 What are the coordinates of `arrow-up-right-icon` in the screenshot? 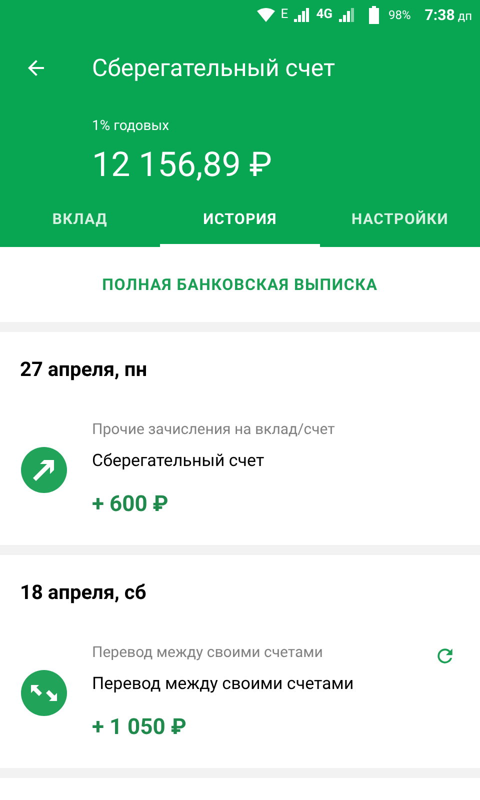 It's located at (44, 470).